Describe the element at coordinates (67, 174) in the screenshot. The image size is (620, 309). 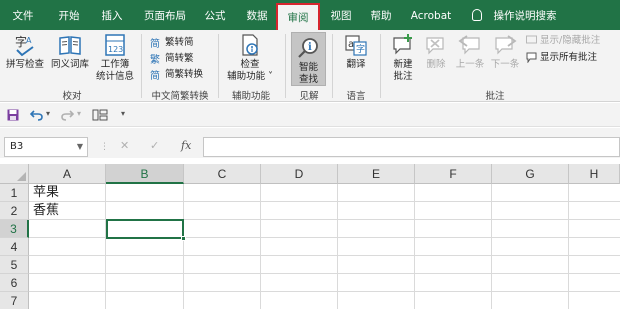
I see `column-header-a: A` at that location.